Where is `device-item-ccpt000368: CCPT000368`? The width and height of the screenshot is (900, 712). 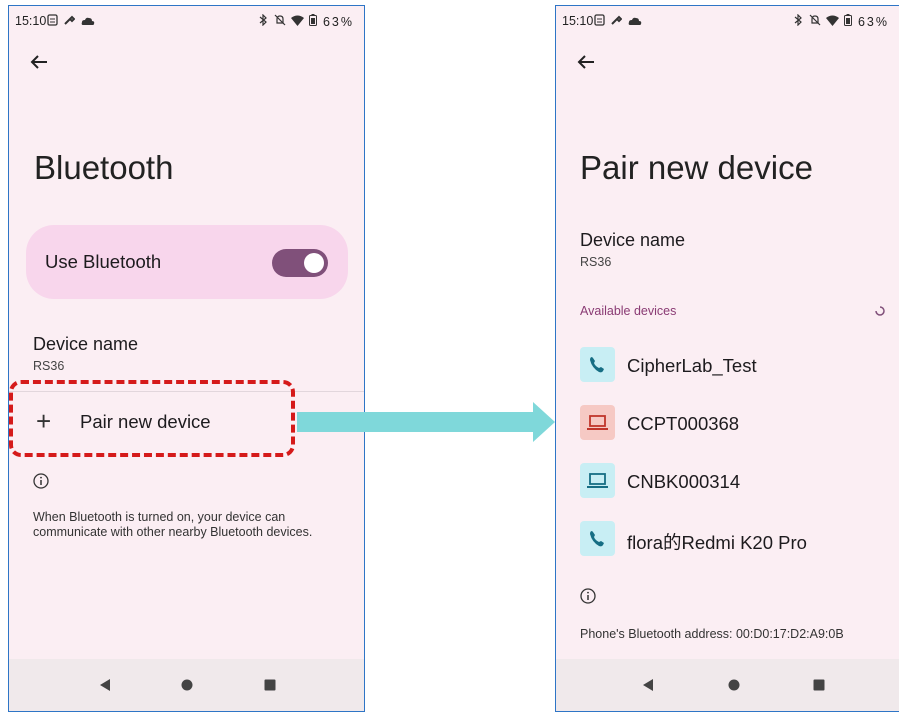 device-item-ccpt000368: CCPT000368 is located at coordinates (683, 424).